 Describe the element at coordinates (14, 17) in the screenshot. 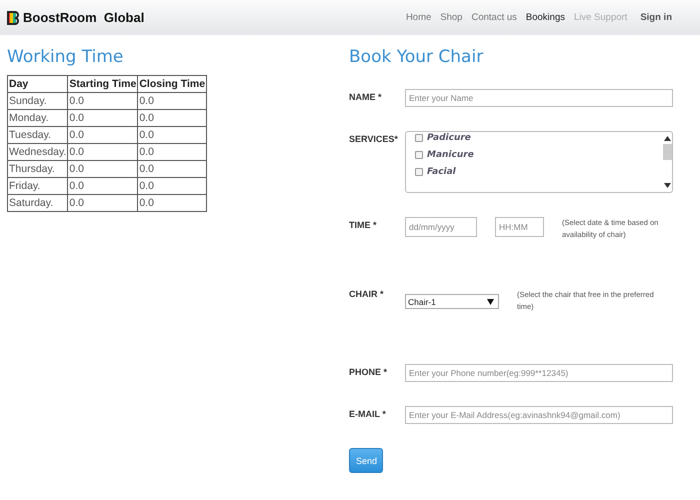

I see `logo-icon` at that location.